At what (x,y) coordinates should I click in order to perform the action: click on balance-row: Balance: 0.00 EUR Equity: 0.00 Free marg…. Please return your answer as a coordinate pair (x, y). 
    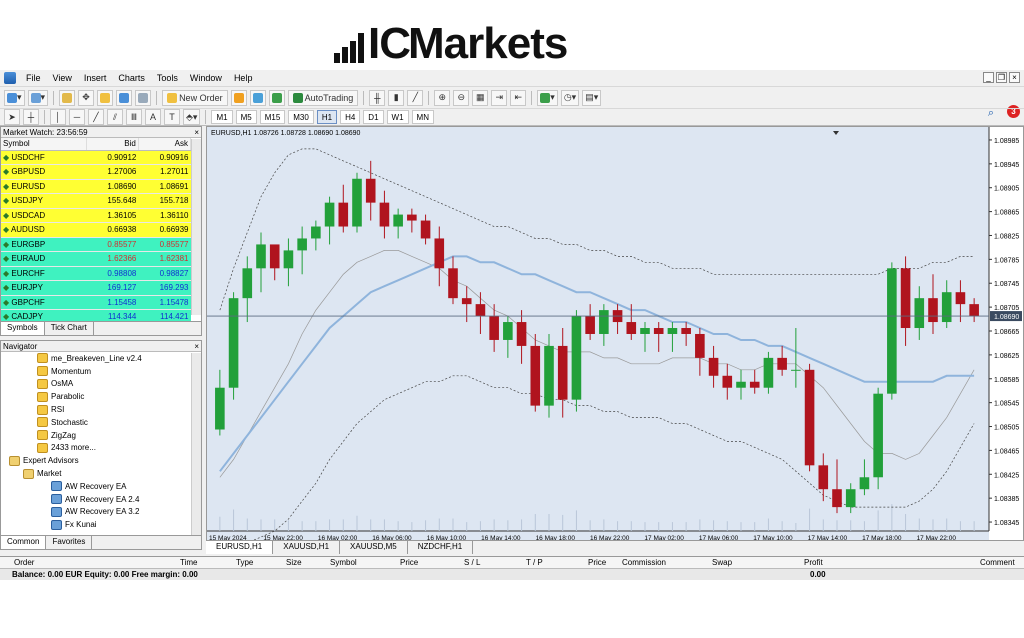
    Looking at the image, I should click on (512, 574).